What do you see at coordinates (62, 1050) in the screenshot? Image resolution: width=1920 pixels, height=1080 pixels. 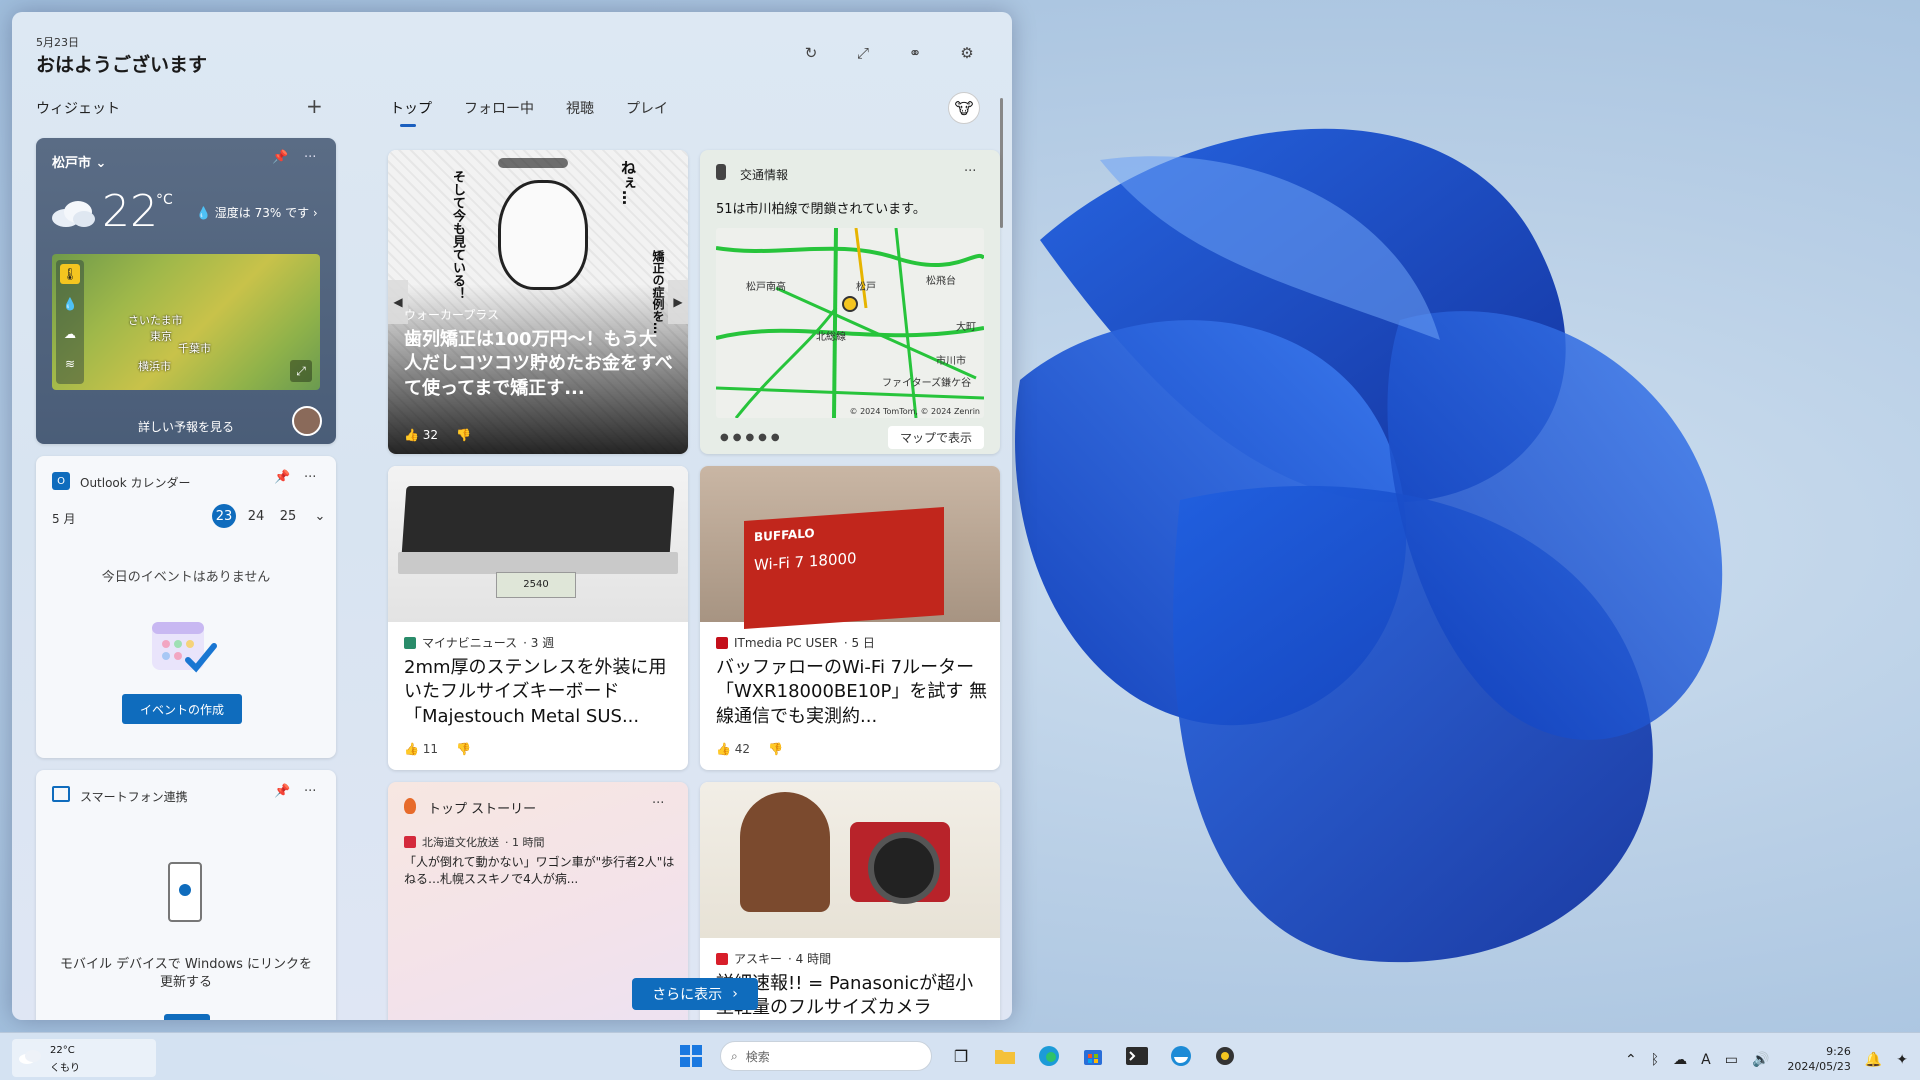 I see `taskbar-temp: 22°C` at bounding box center [62, 1050].